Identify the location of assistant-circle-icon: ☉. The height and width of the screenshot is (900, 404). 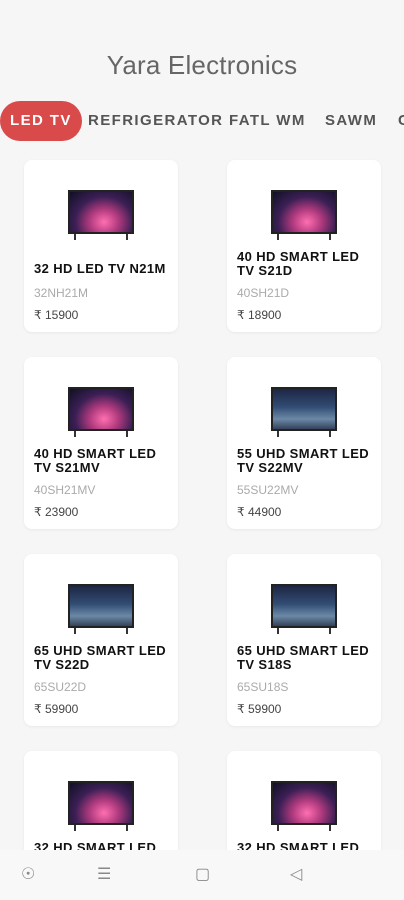
(28, 875).